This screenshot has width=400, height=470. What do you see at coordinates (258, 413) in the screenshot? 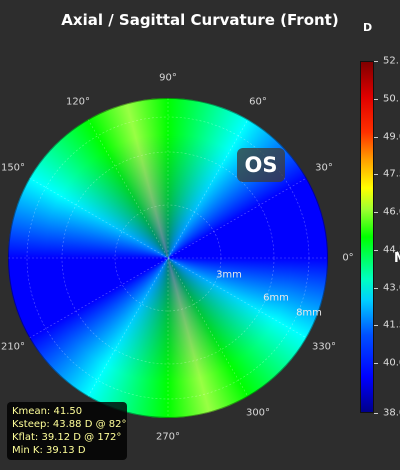
I see `angle-label-300: 300°` at bounding box center [258, 413].